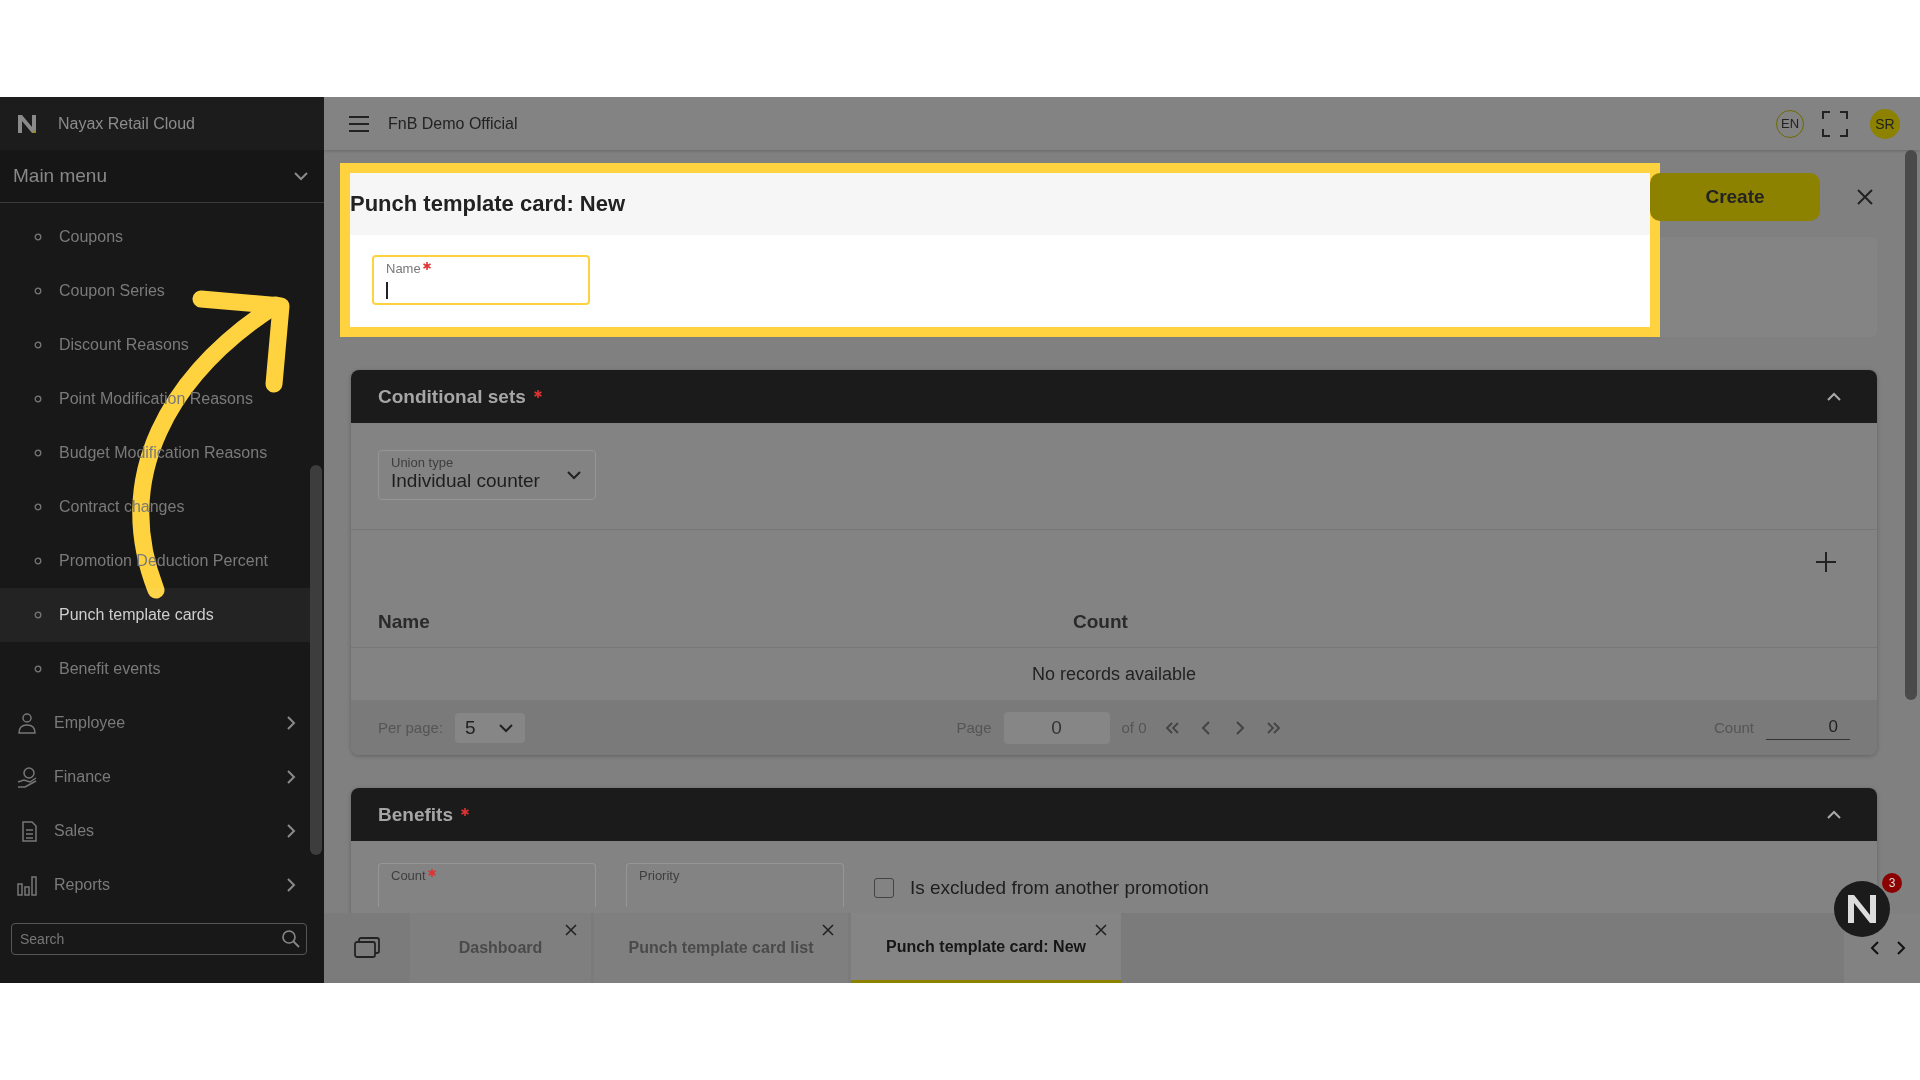 This screenshot has height=1080, width=1920. I want to click on menu-icon, so click(359, 123).